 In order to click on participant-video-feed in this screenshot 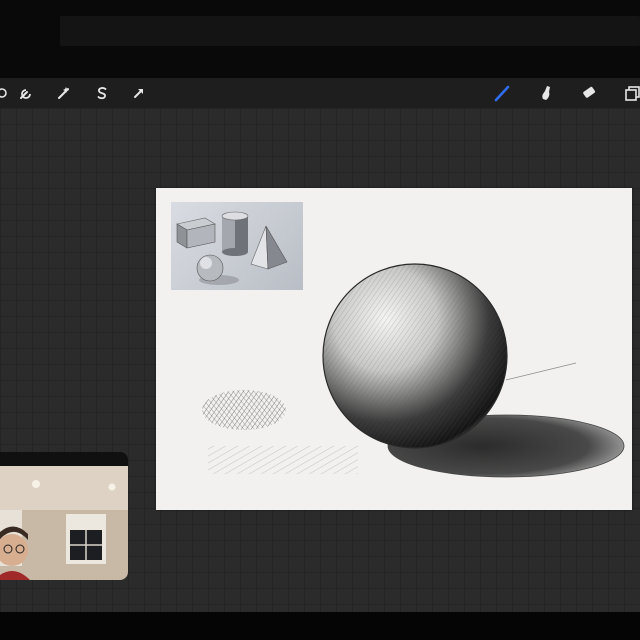, I will do `click(64, 516)`.